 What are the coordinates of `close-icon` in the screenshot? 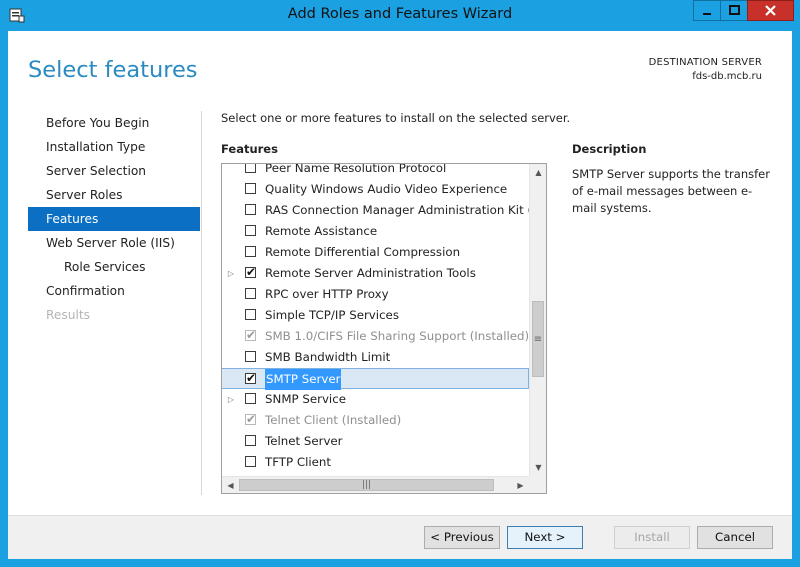 It's located at (770, 10).